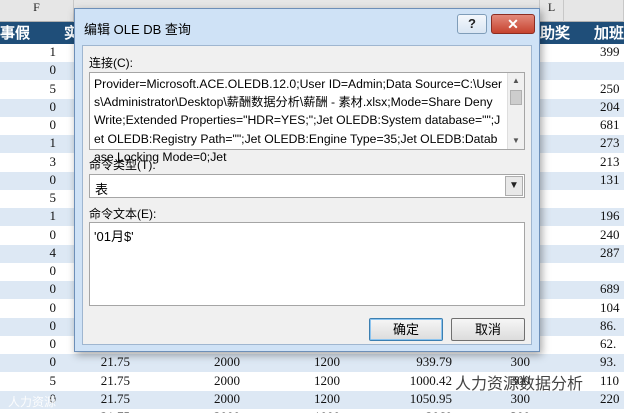 Image resolution: width=624 pixels, height=413 pixels. Describe the element at coordinates (307, 264) in the screenshot. I see `command-text-input: '01月$'` at that location.